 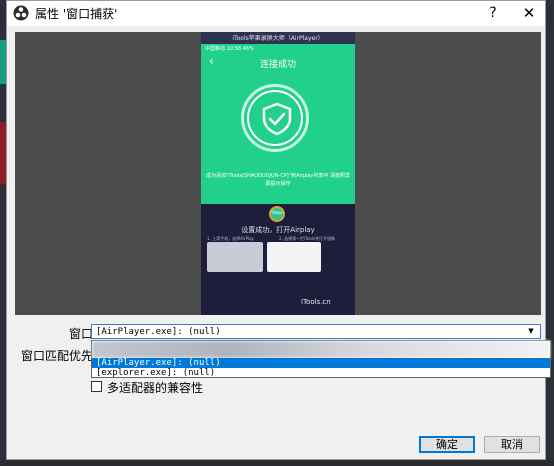 I want to click on steps-logo-text: Steps, so click(x=277, y=212).